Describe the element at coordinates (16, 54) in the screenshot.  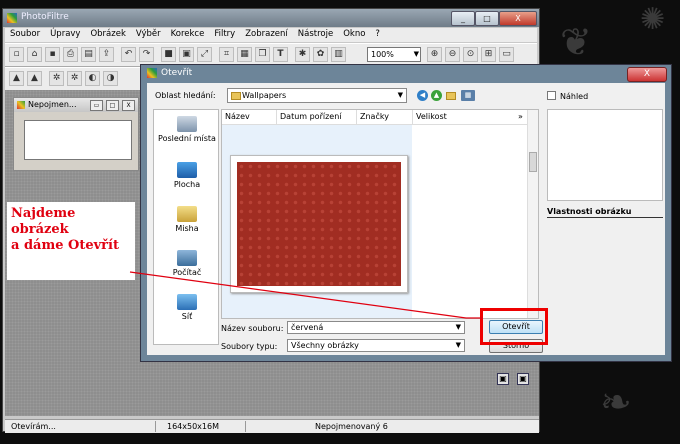
I see `new-icon: ▫` at that location.